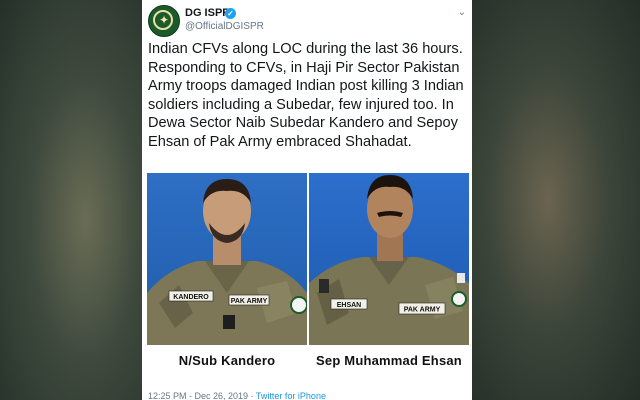 This screenshot has height=400, width=640. I want to click on tweet-timestamp: 12:25 PM - Dec 26, 2019, so click(198, 395).